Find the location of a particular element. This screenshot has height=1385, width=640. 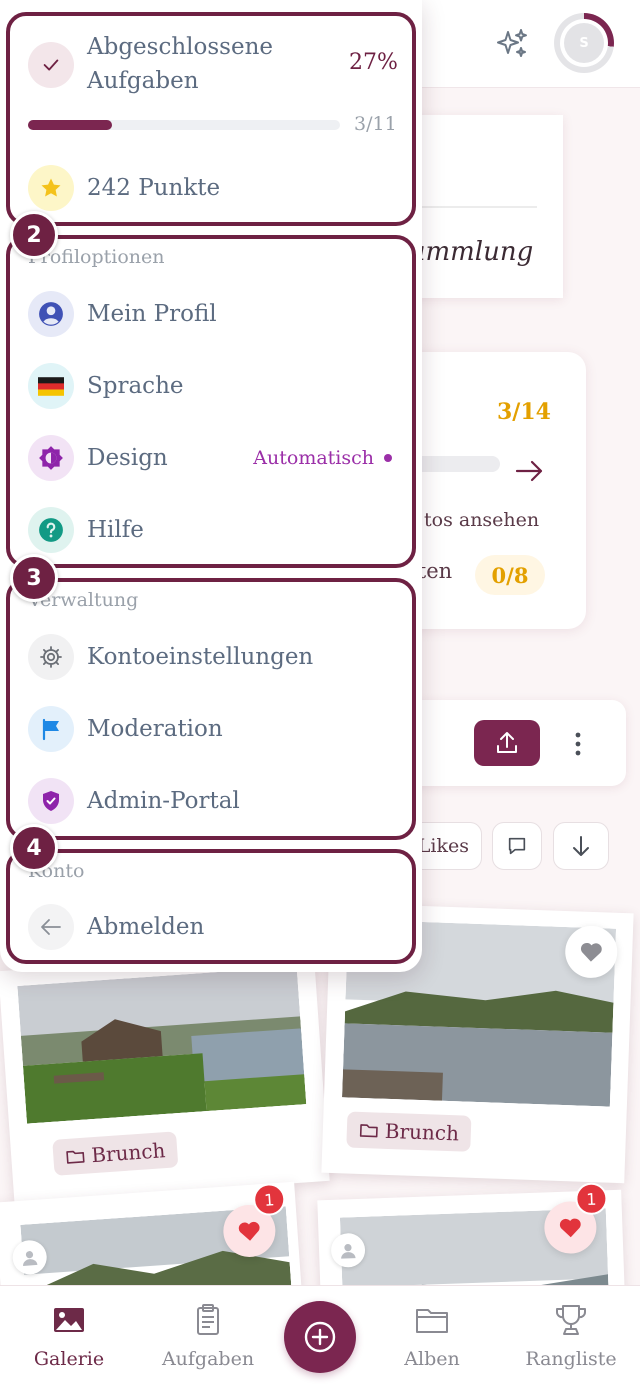

nav-label: Rangliste is located at coordinates (571, 1359).